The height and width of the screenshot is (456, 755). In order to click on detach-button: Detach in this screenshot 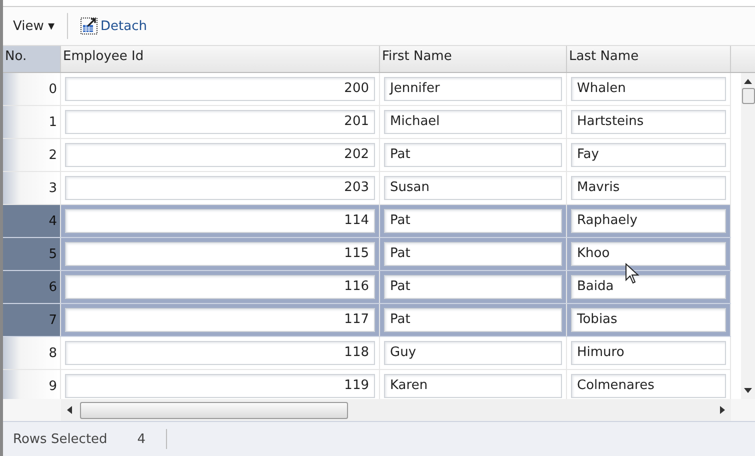, I will do `click(113, 26)`.